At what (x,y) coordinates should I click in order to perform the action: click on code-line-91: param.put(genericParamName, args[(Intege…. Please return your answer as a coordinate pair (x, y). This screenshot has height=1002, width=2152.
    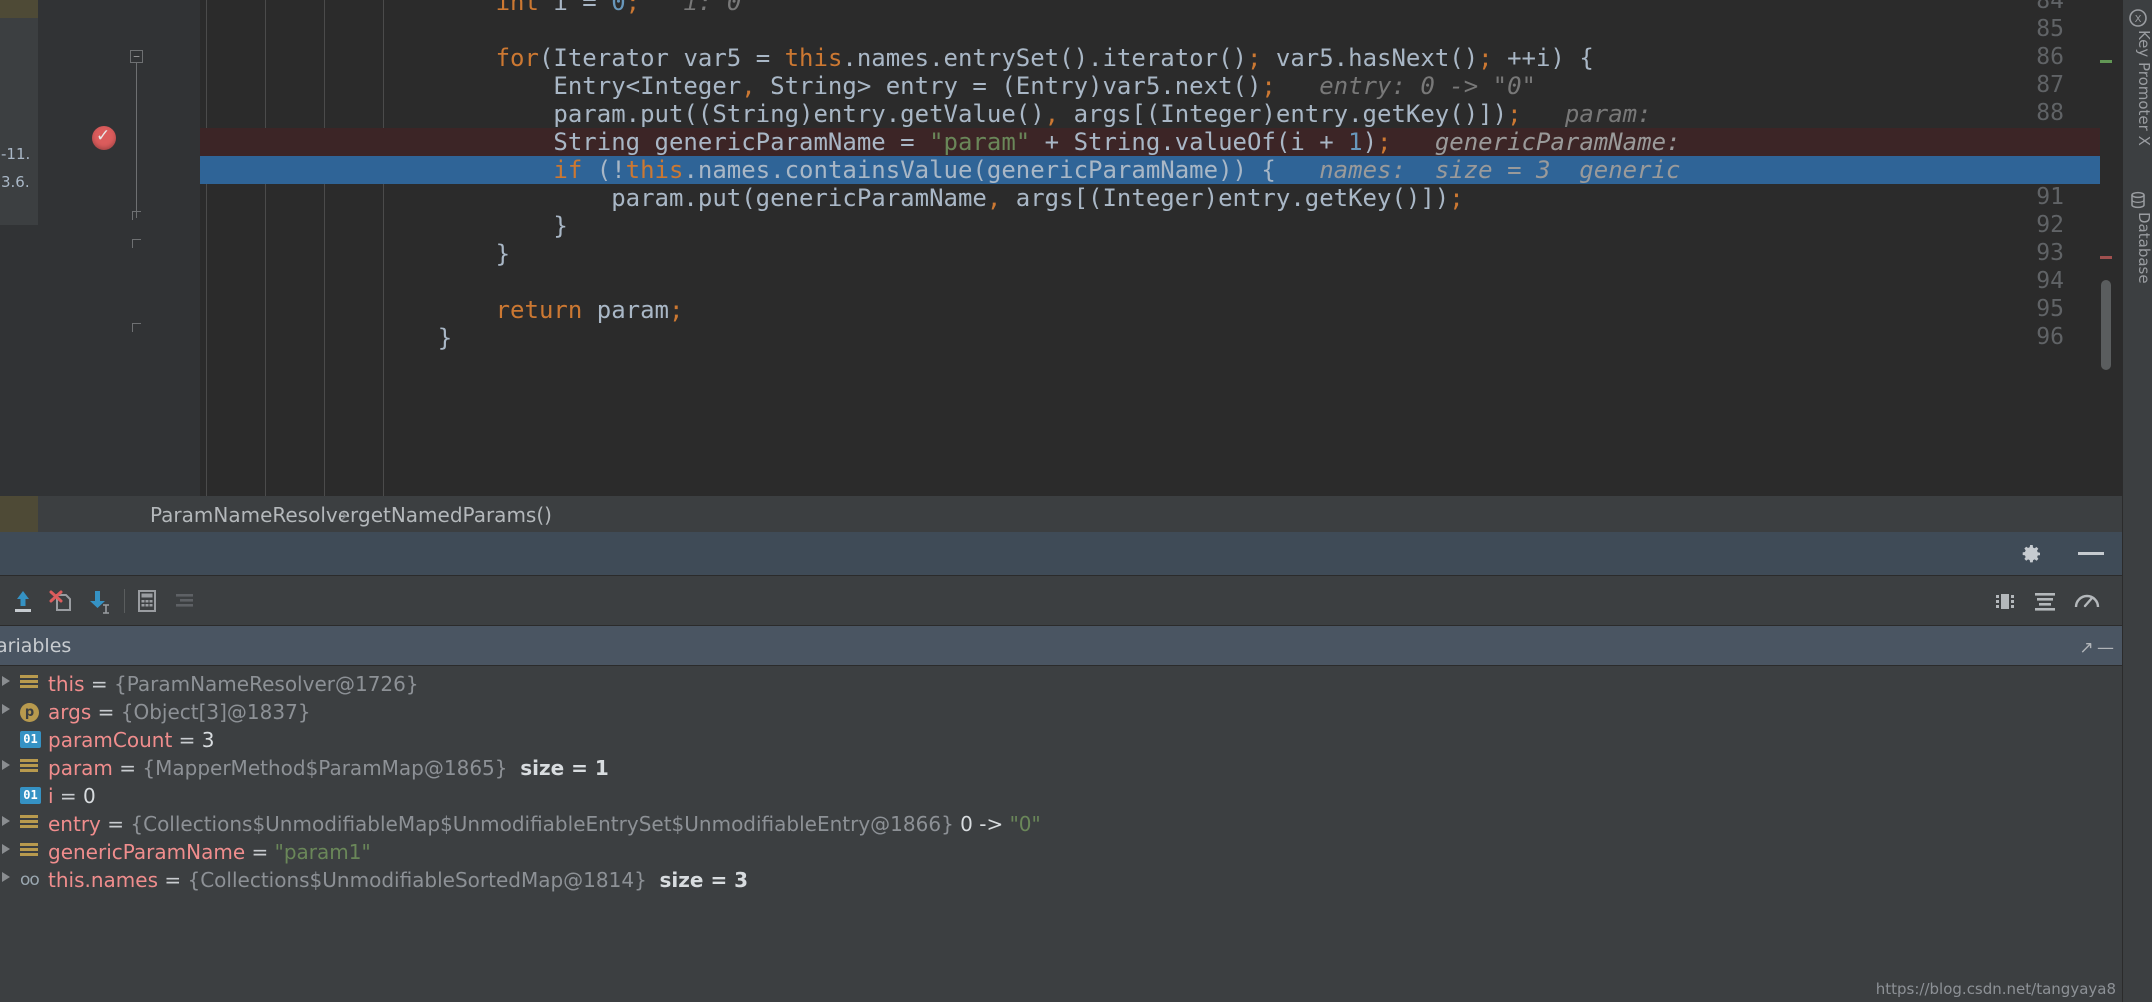
    Looking at the image, I should click on (1150, 198).